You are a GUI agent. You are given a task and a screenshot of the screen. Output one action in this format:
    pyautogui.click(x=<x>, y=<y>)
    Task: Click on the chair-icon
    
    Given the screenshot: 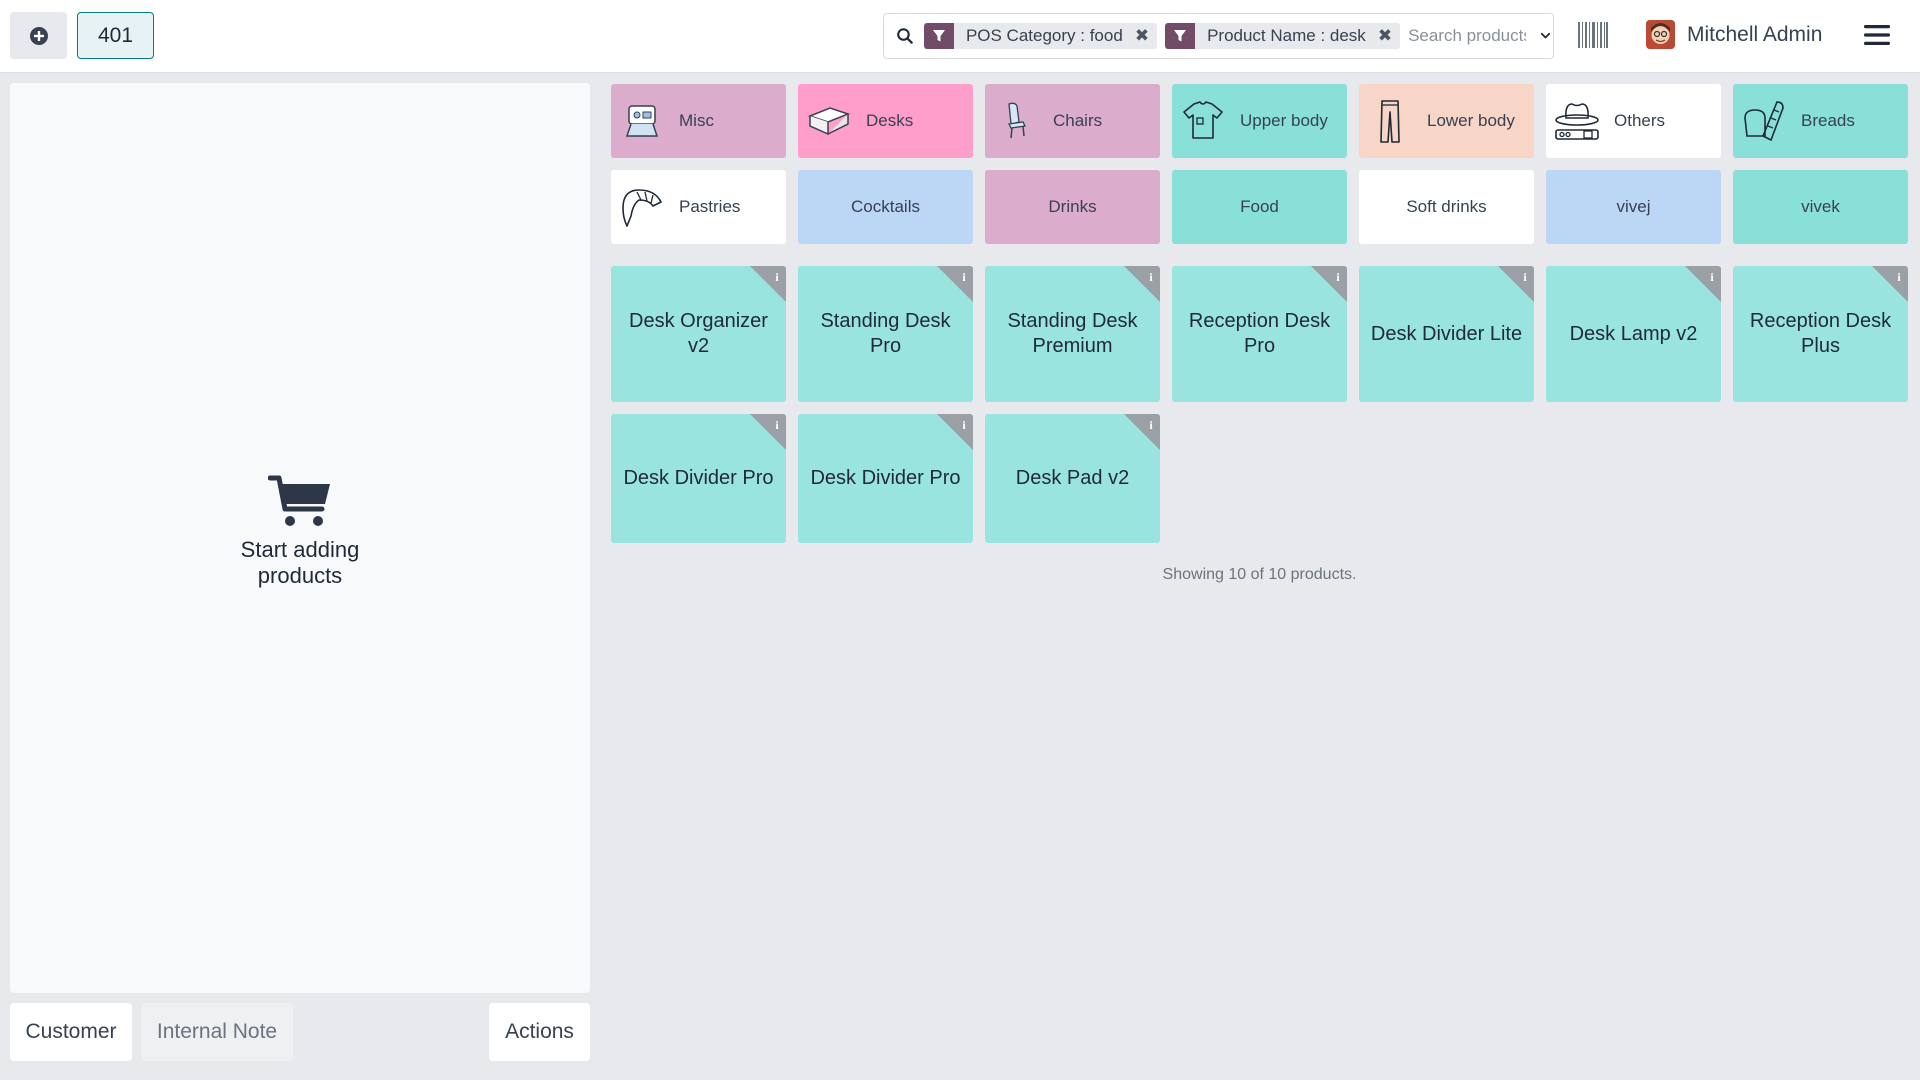 What is the action you would take?
    pyautogui.click(x=1017, y=120)
    